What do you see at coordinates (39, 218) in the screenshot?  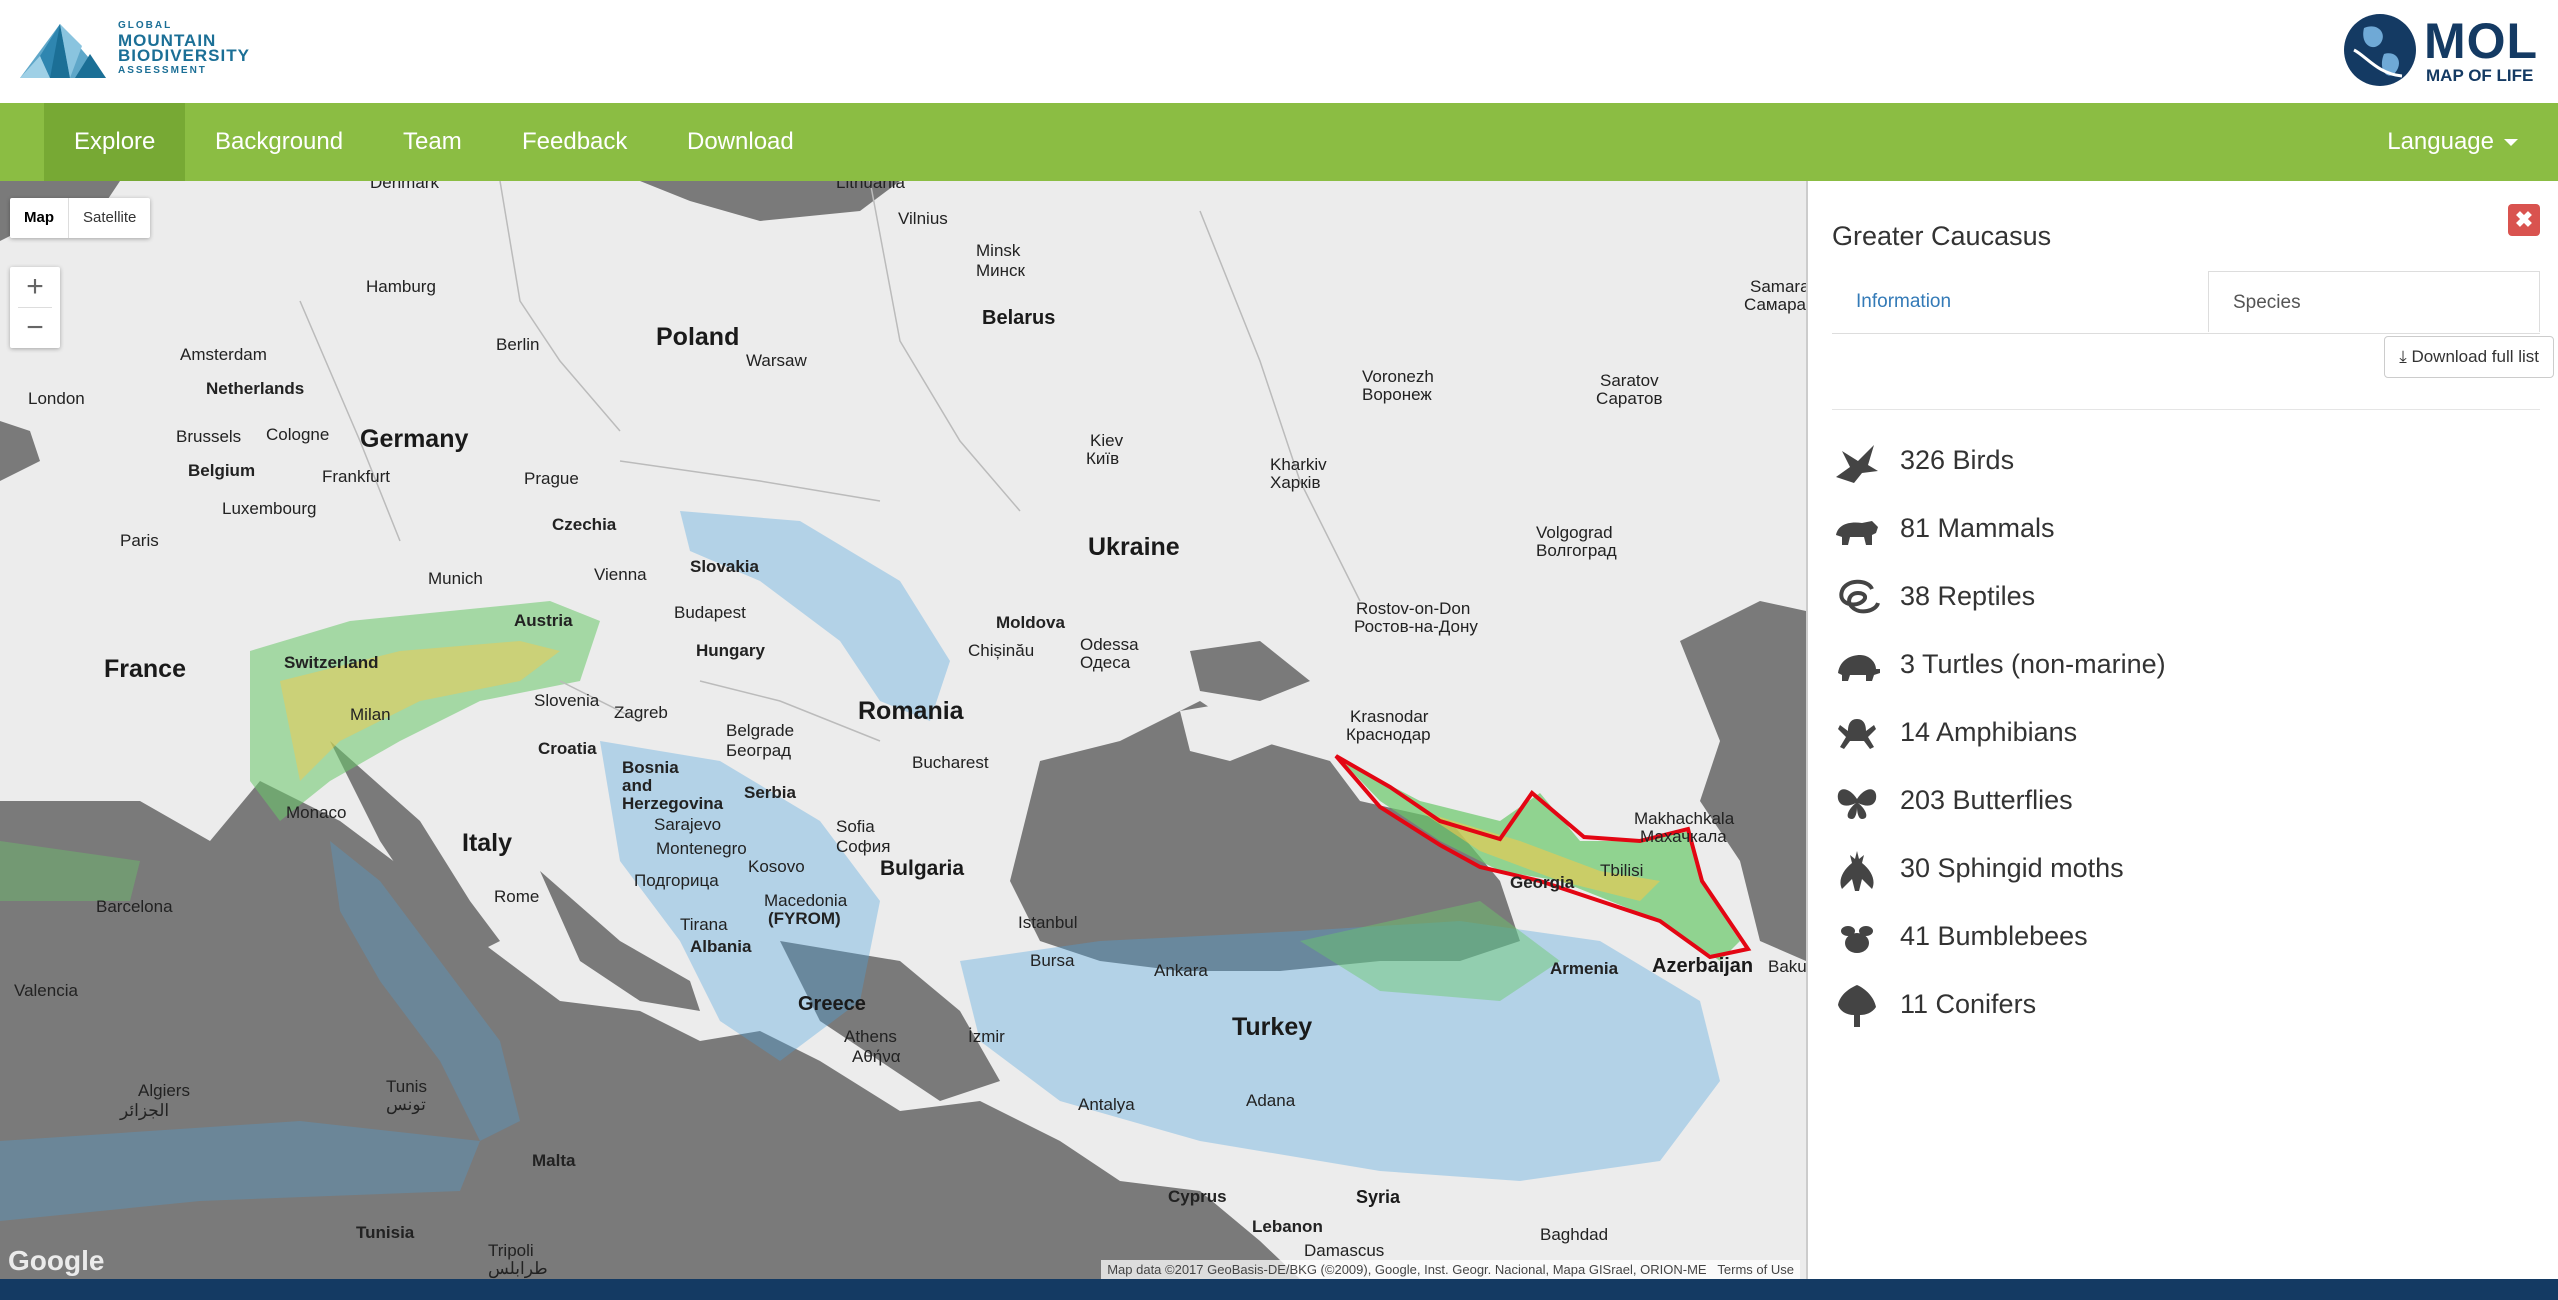 I see `map-type-map: Map` at bounding box center [39, 218].